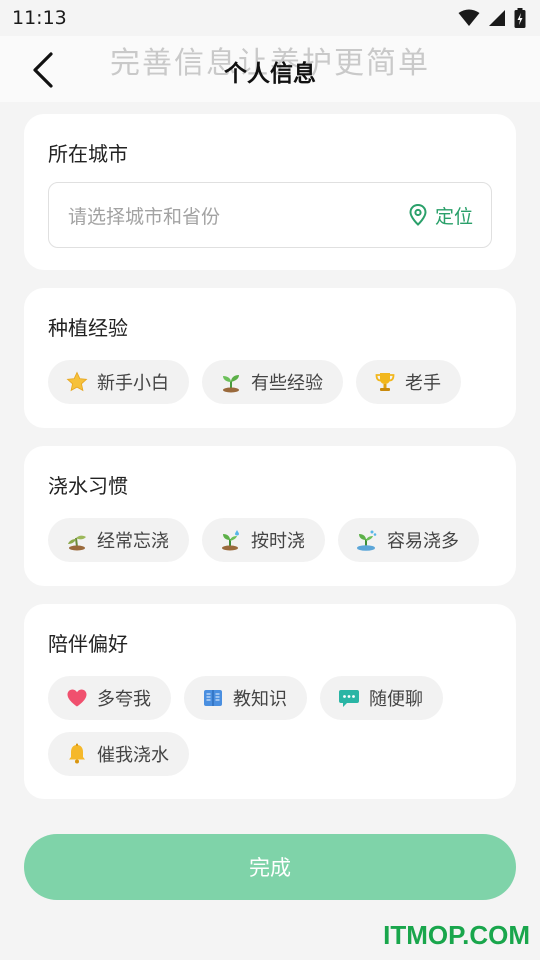 This screenshot has height=960, width=540. I want to click on option-praise-me: 多夸我, so click(109, 698).